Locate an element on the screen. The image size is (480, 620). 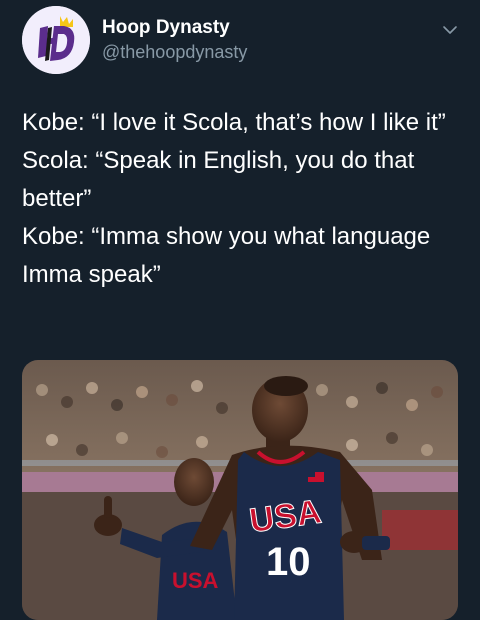
second-jersey-text: USA is located at coordinates (195, 580).